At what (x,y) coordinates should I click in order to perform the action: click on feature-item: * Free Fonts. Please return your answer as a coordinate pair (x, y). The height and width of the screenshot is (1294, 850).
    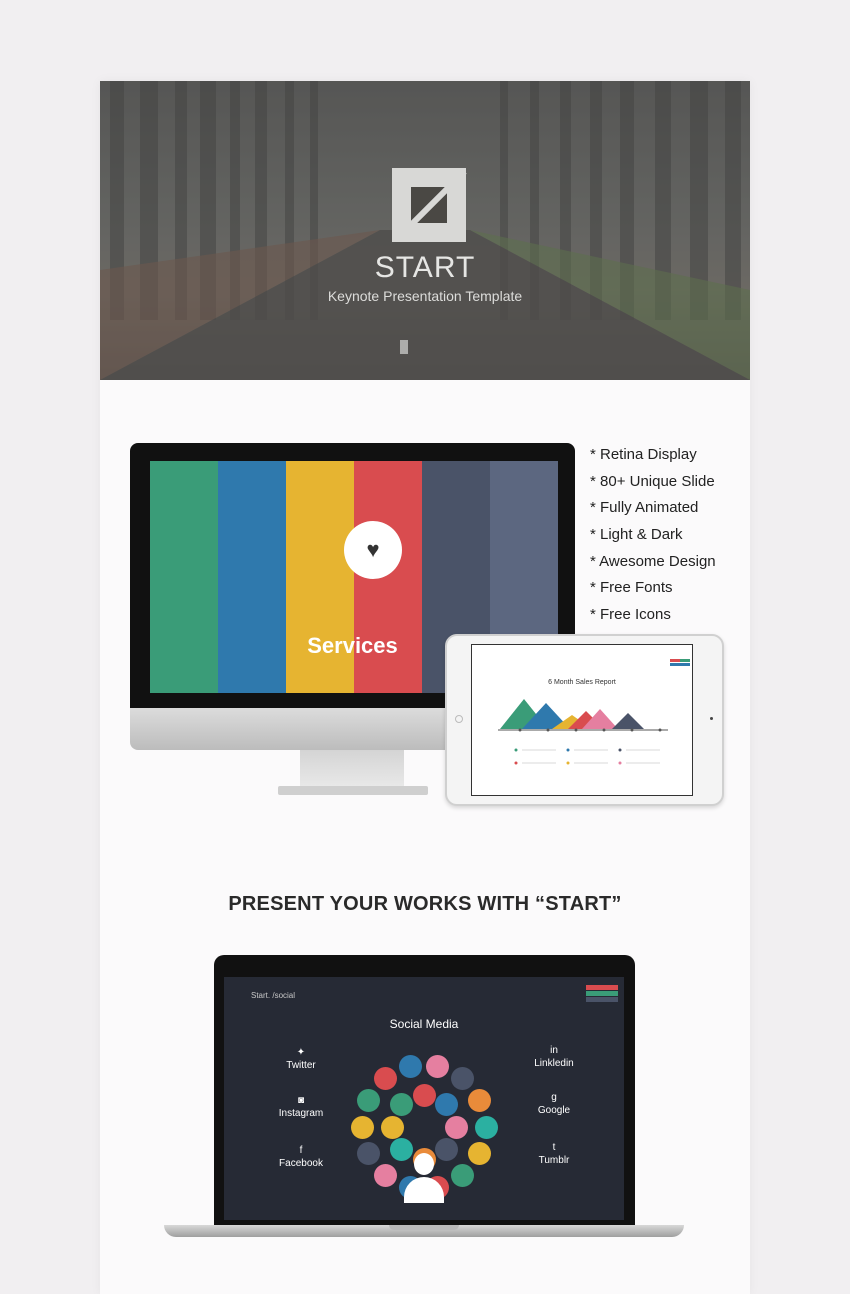
    Looking at the image, I should click on (631, 588).